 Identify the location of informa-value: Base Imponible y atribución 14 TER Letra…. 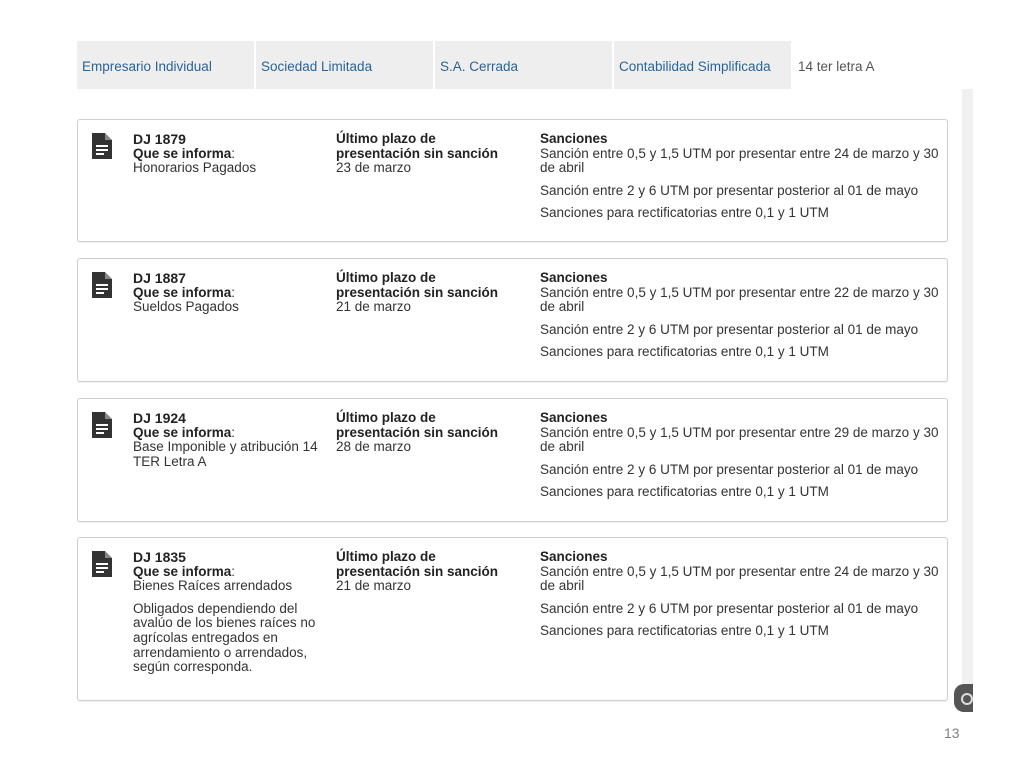
(225, 454).